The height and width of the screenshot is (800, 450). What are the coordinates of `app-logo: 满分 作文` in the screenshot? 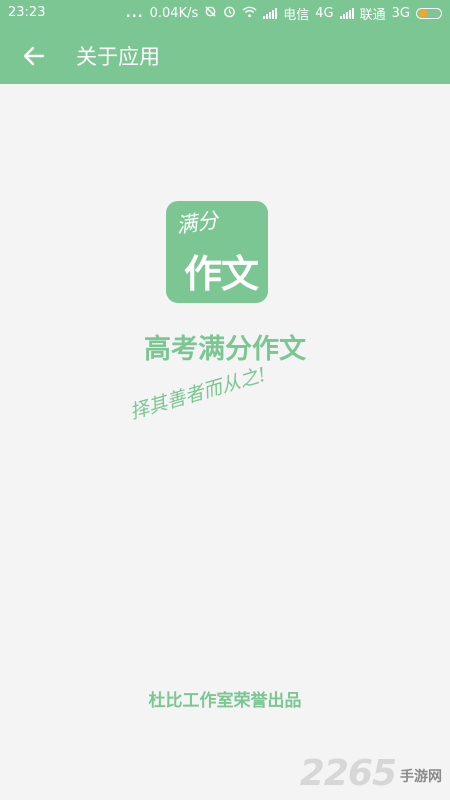 It's located at (217, 252).